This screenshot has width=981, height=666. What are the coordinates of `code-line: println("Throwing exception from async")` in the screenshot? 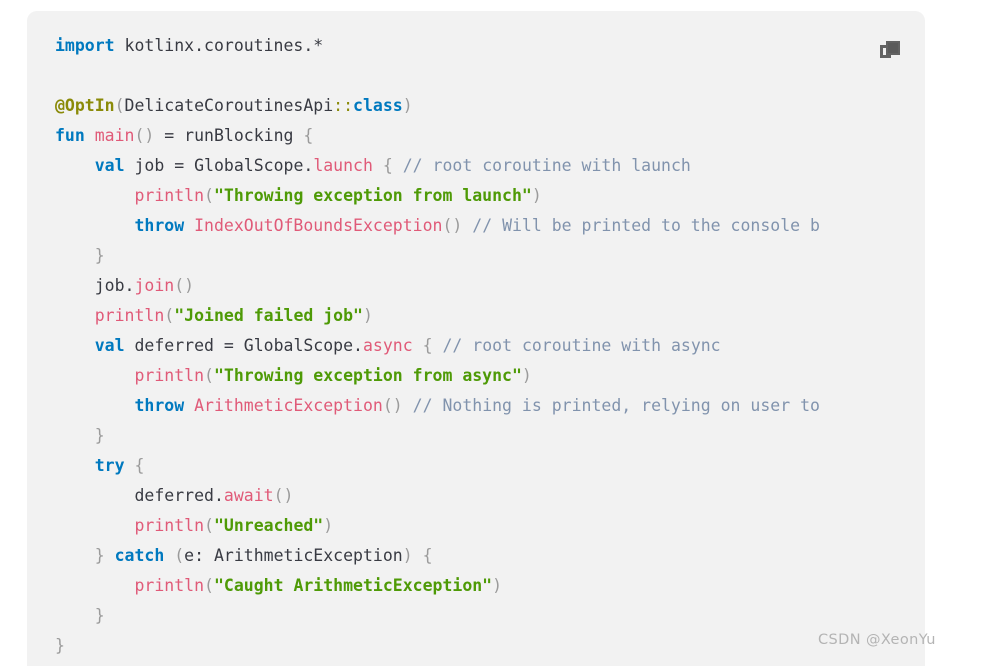 It's located at (490, 376).